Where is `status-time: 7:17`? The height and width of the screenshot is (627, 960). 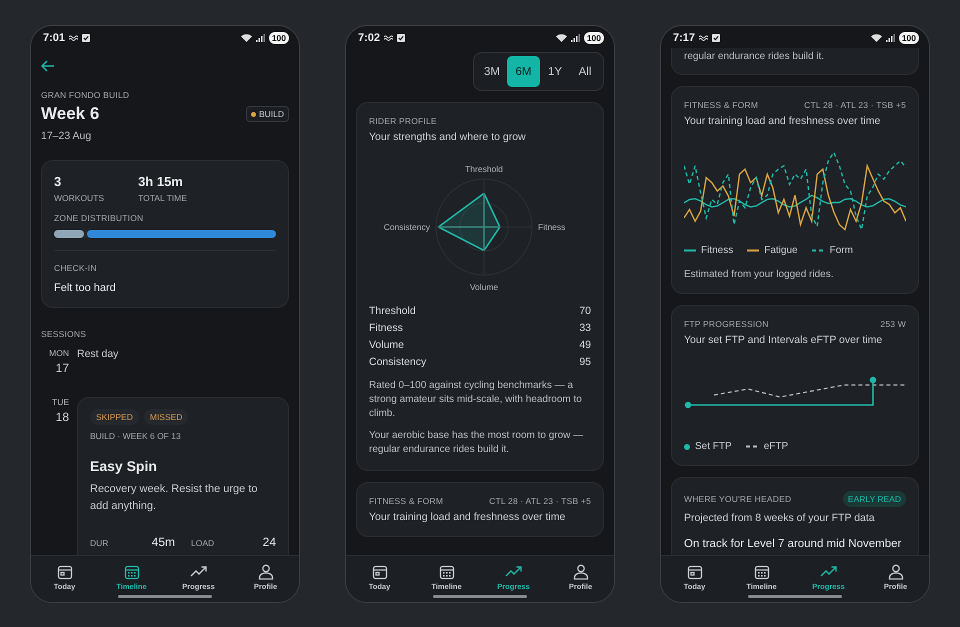
status-time: 7:17 is located at coordinates (684, 38).